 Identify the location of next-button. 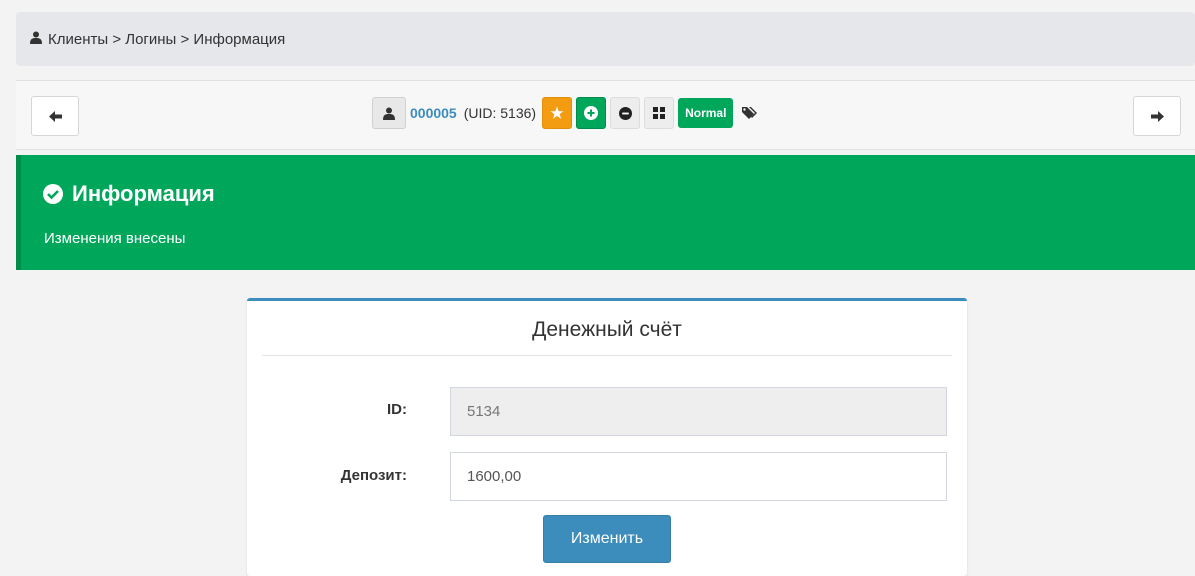
(1157, 116).